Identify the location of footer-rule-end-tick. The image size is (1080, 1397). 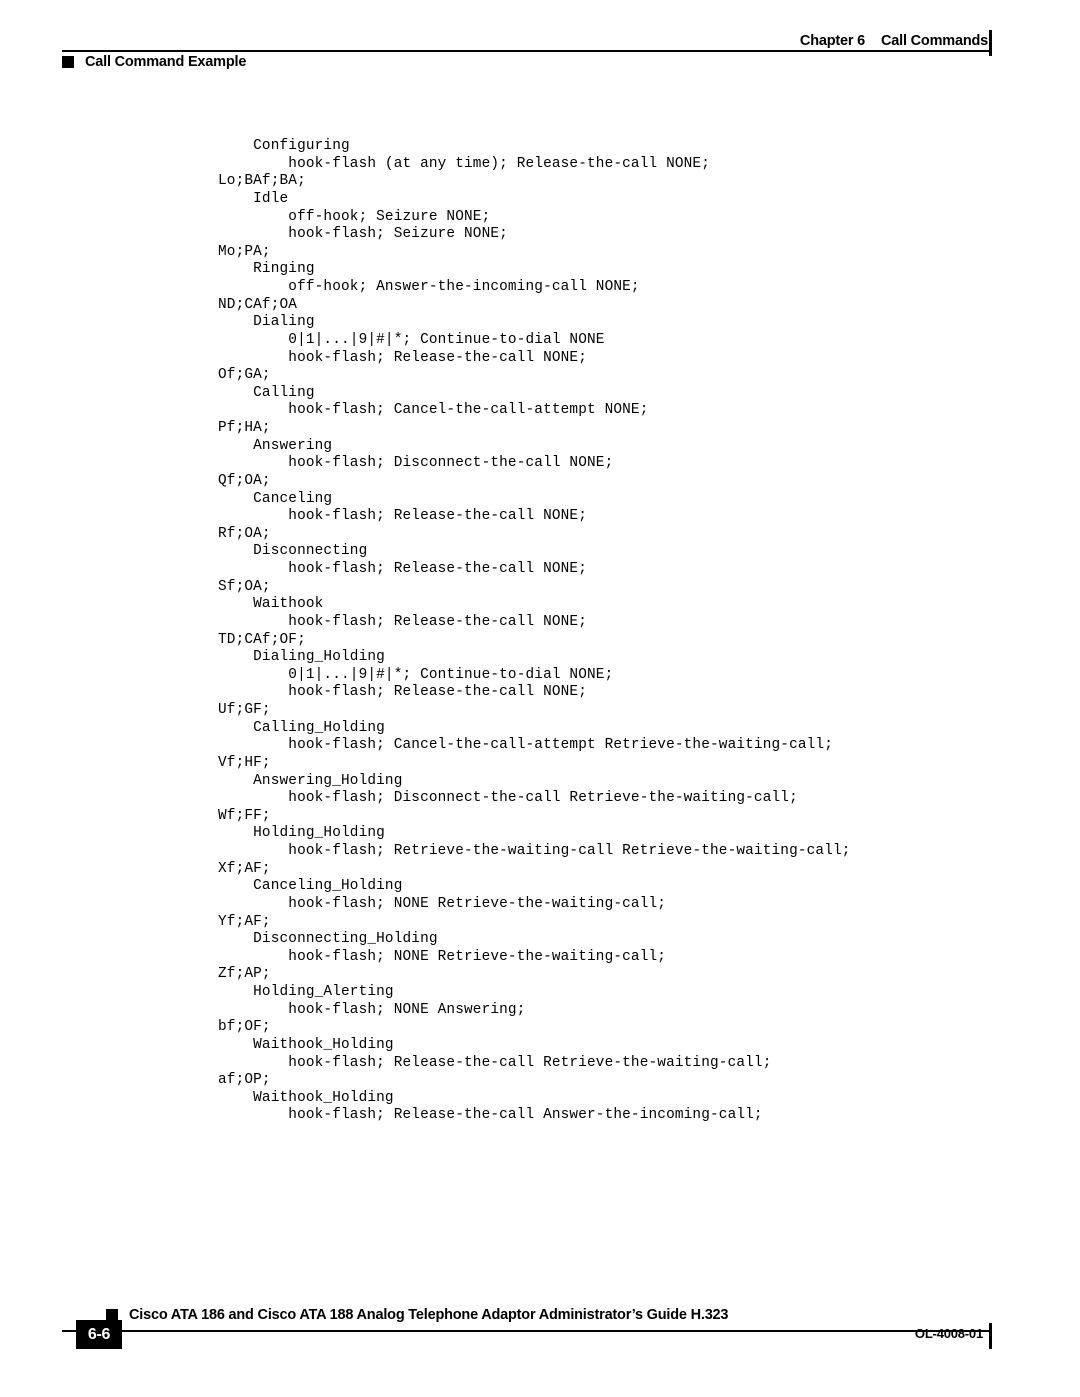
(990, 1336).